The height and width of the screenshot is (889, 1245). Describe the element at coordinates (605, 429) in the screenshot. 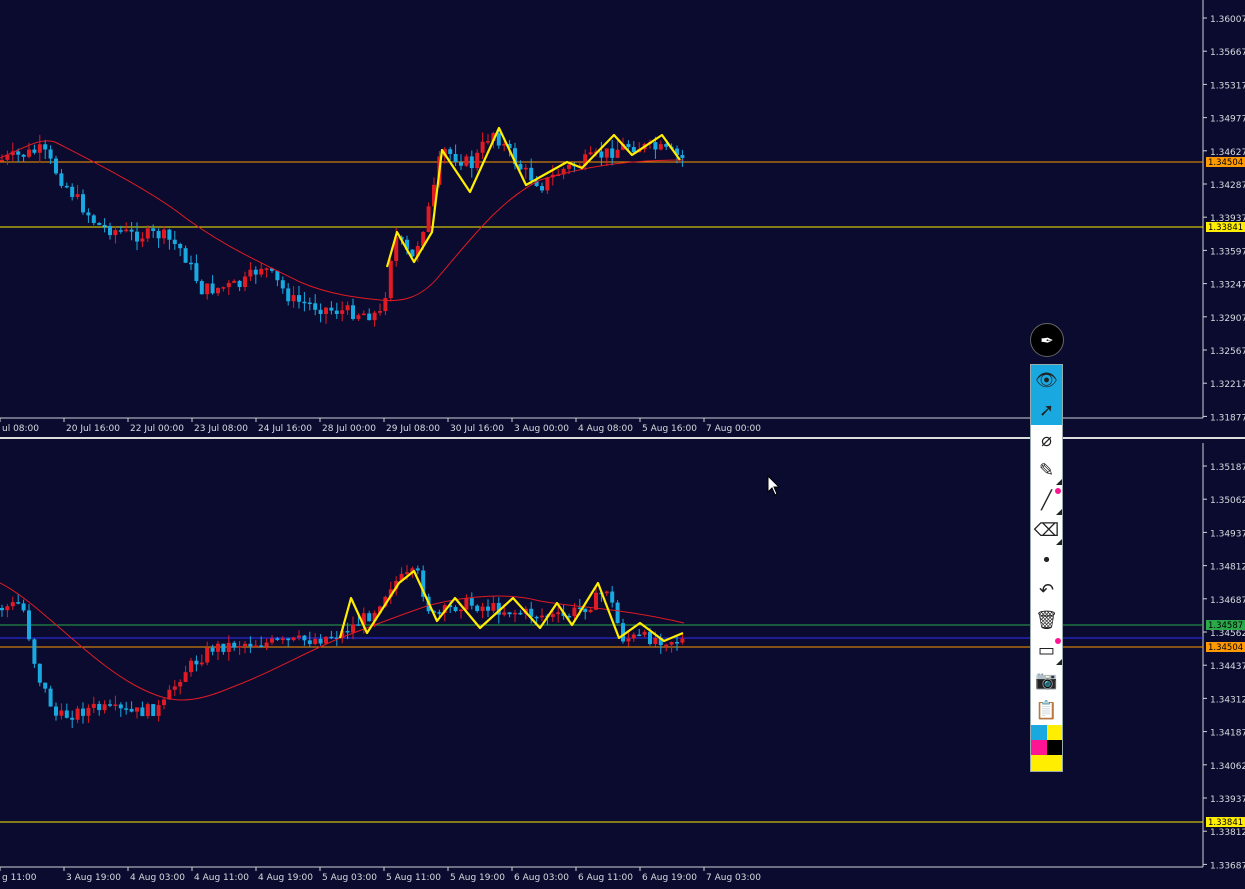

I see `time-tick-label: 4 Aug 08:00` at that location.